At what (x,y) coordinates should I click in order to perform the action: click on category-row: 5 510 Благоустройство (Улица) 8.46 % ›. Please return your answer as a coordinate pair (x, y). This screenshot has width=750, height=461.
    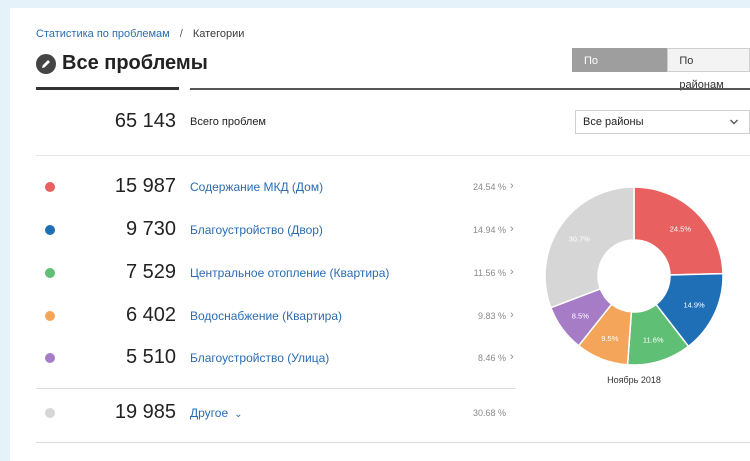
    Looking at the image, I should click on (265, 358).